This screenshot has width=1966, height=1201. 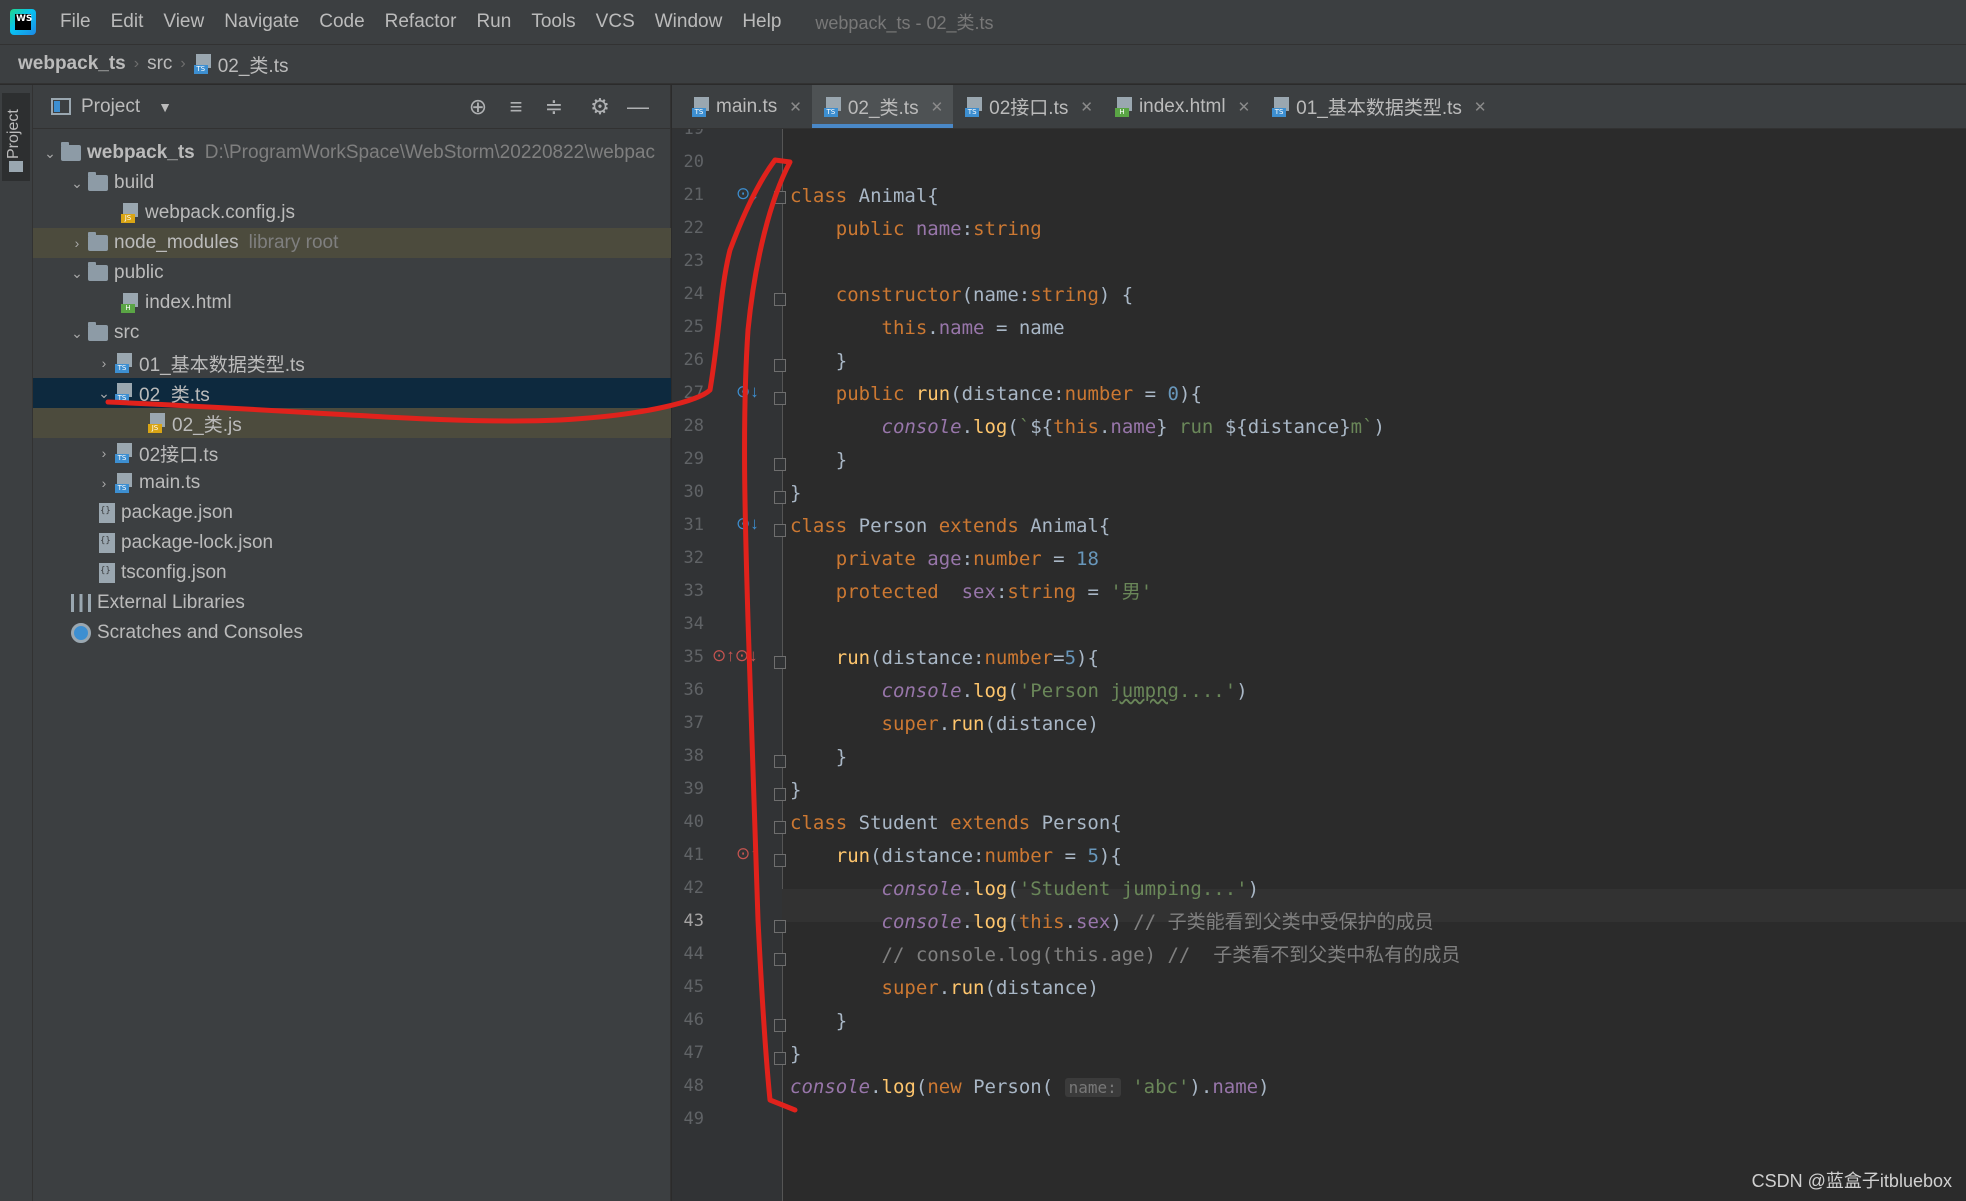 I want to click on tab-label: 02_类.ts, so click(x=883, y=108).